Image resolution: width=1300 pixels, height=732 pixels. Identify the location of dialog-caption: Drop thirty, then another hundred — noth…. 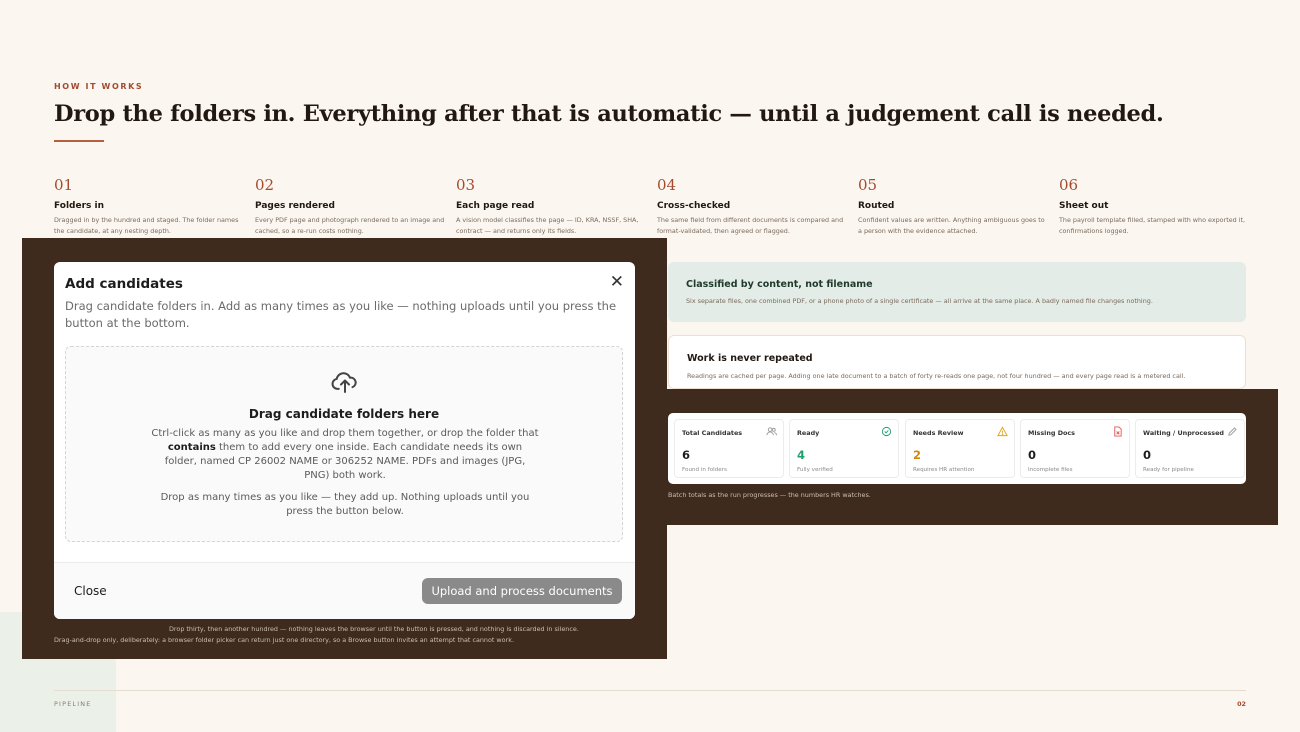
(316, 634).